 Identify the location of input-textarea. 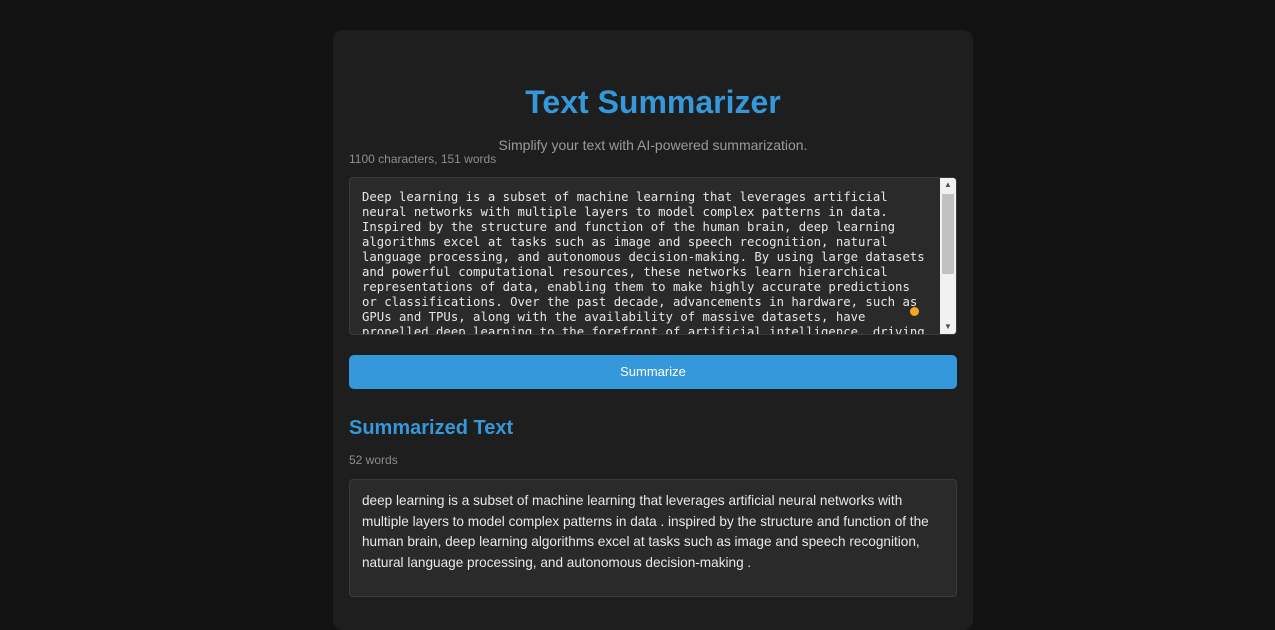
(645, 256).